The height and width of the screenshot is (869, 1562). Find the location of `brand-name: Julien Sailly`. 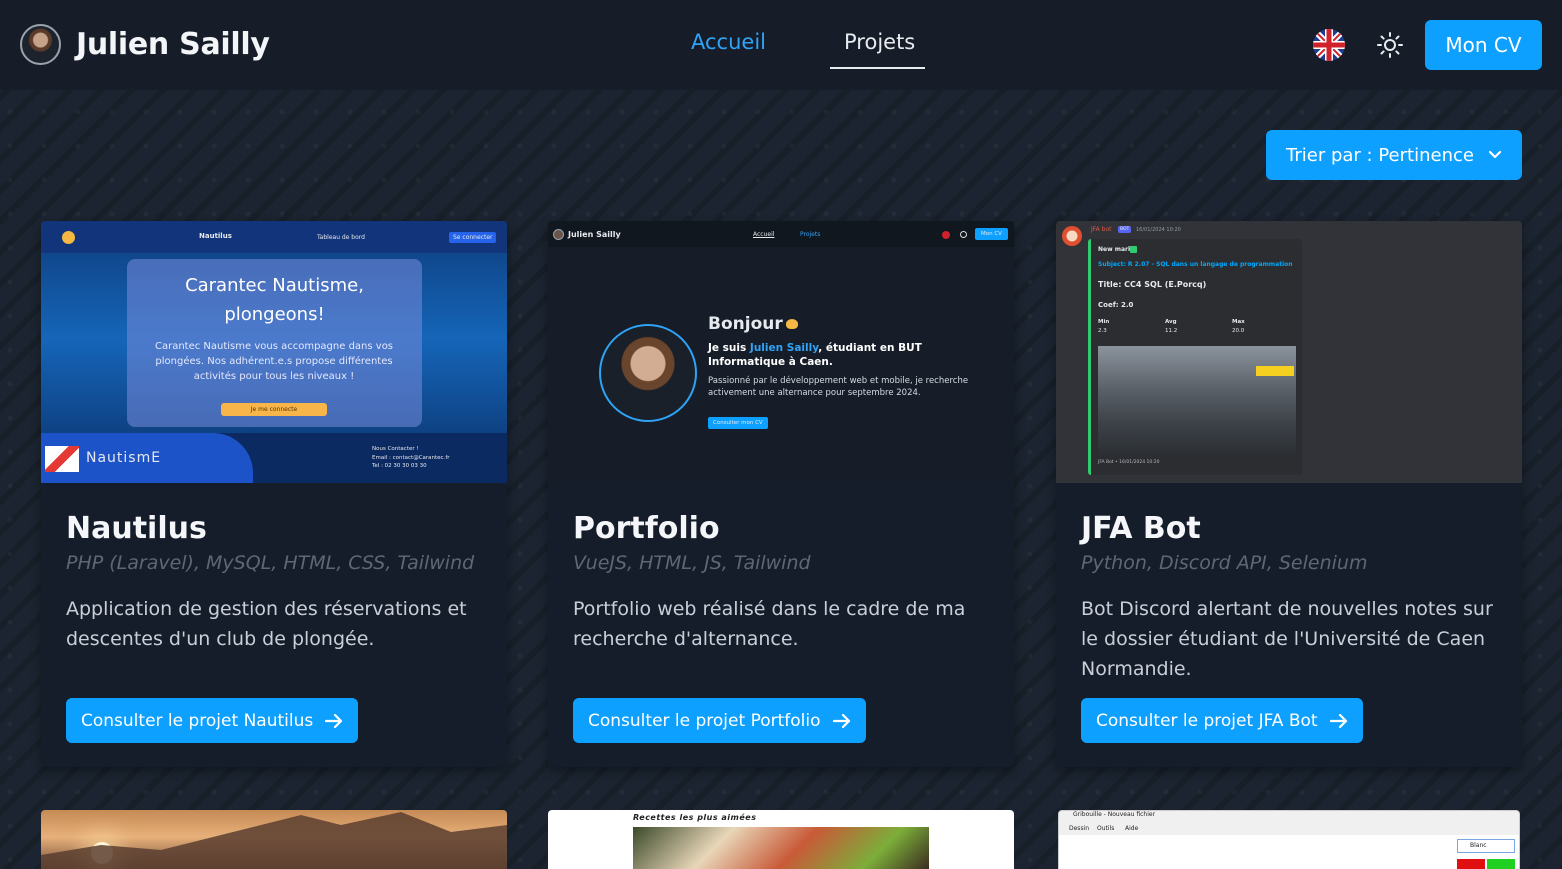

brand-name: Julien Sailly is located at coordinates (173, 44).